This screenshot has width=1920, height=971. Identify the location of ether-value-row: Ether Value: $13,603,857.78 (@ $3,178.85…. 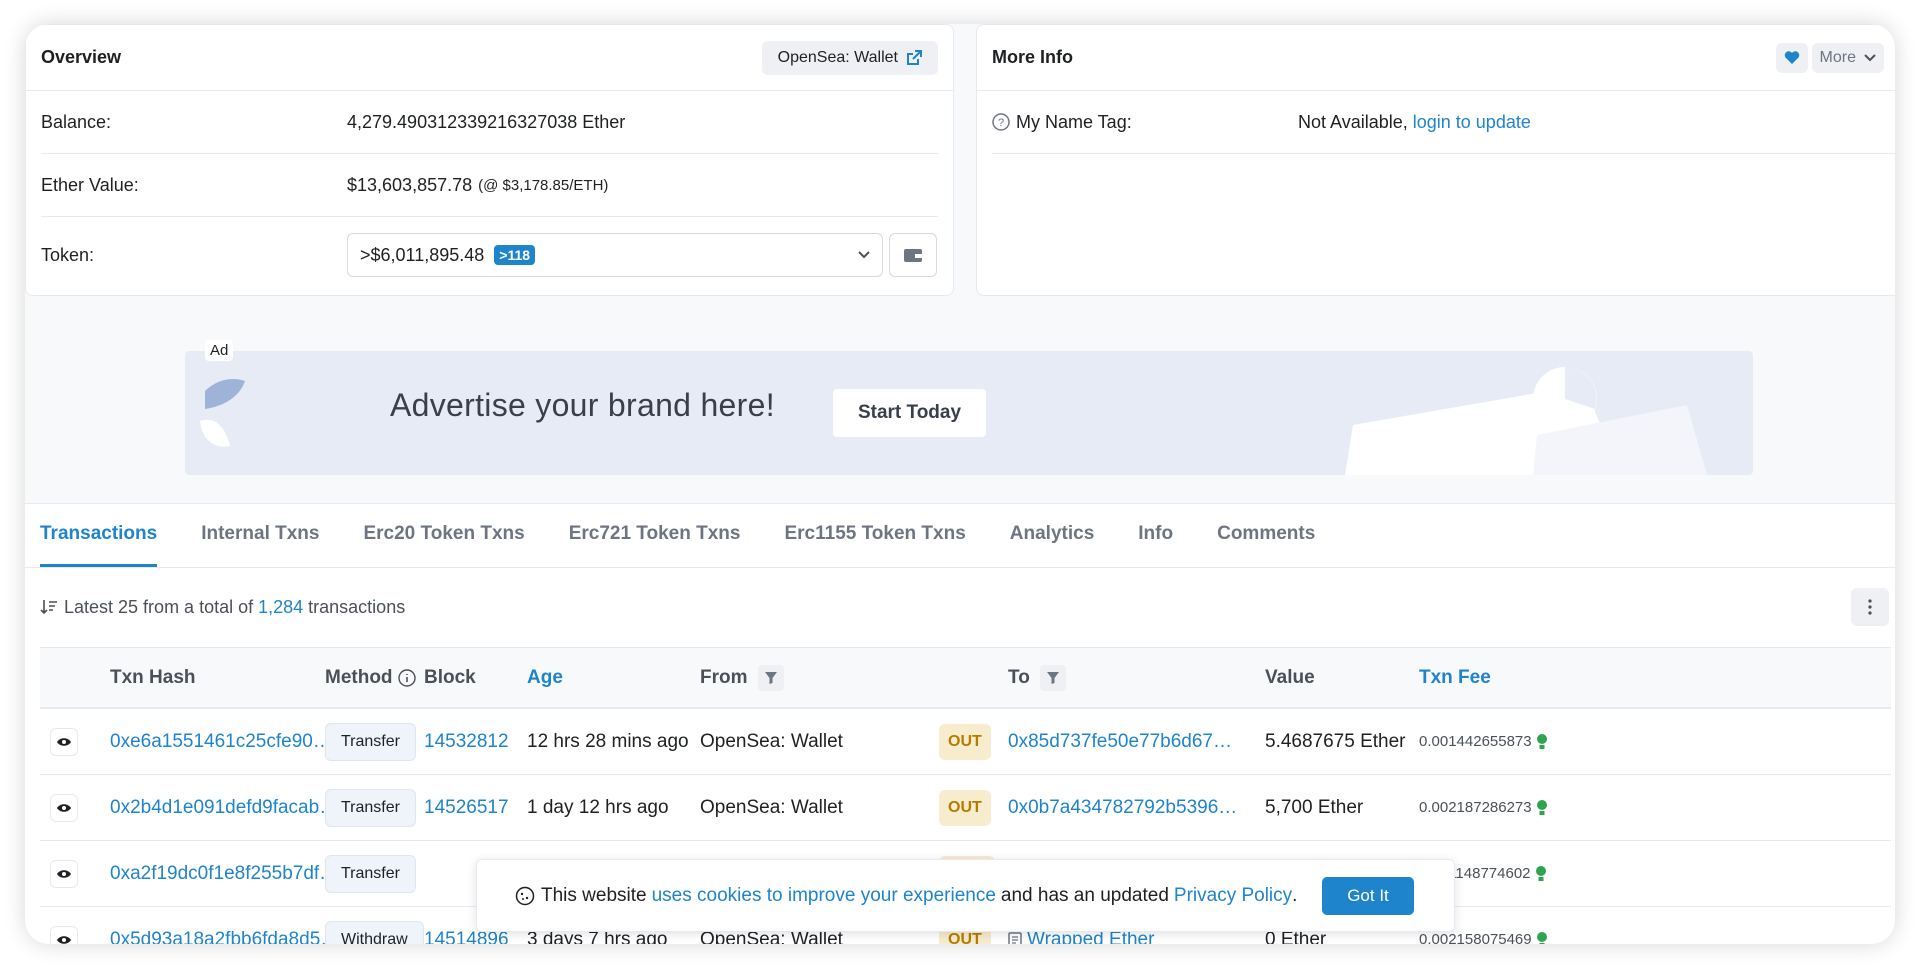
(489, 185).